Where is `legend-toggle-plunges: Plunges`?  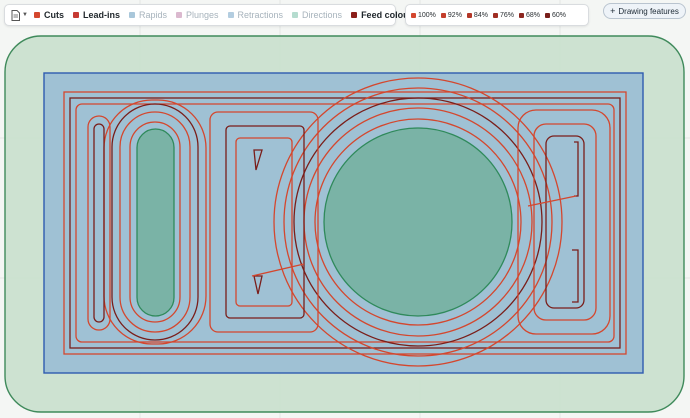 legend-toggle-plunges: Plunges is located at coordinates (197, 15).